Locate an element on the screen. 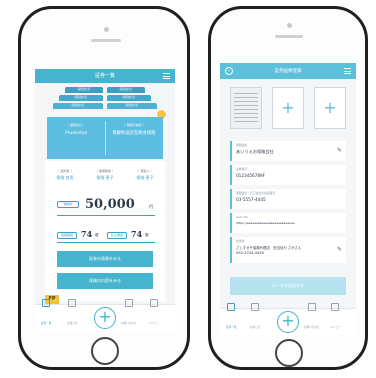 Image resolution: width=376 pixels, height=378 pixels. field-policy-number: 証券番号 0123456789F is located at coordinates (288, 175).